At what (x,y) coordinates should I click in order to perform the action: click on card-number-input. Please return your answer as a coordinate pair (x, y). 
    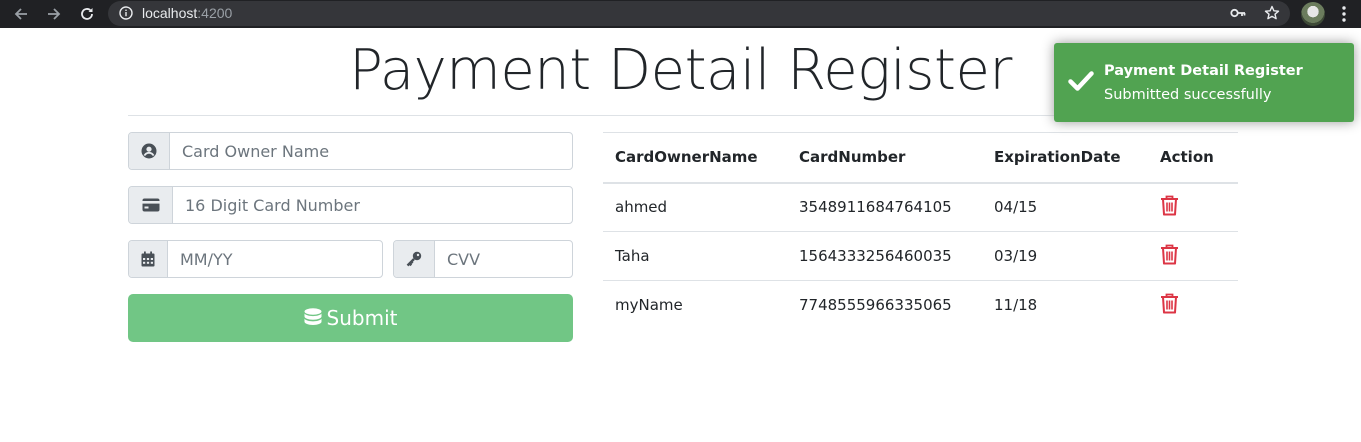
    Looking at the image, I should click on (372, 205).